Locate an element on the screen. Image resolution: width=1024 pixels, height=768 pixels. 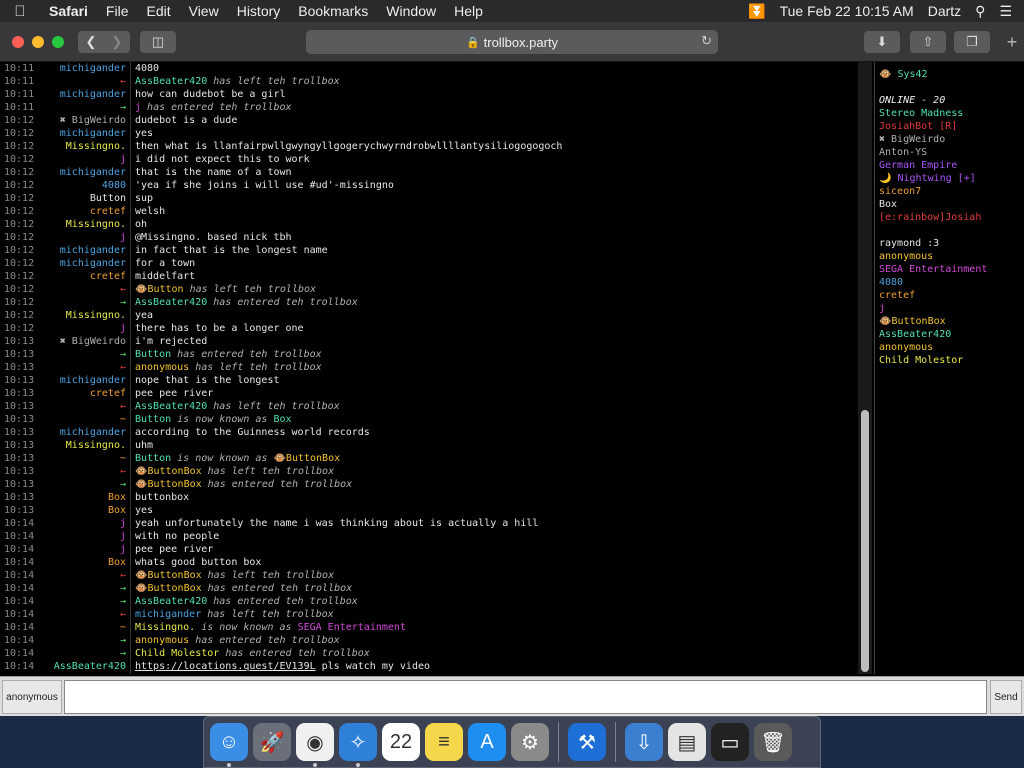
user-list-item: cretef is located at coordinates (951, 295).